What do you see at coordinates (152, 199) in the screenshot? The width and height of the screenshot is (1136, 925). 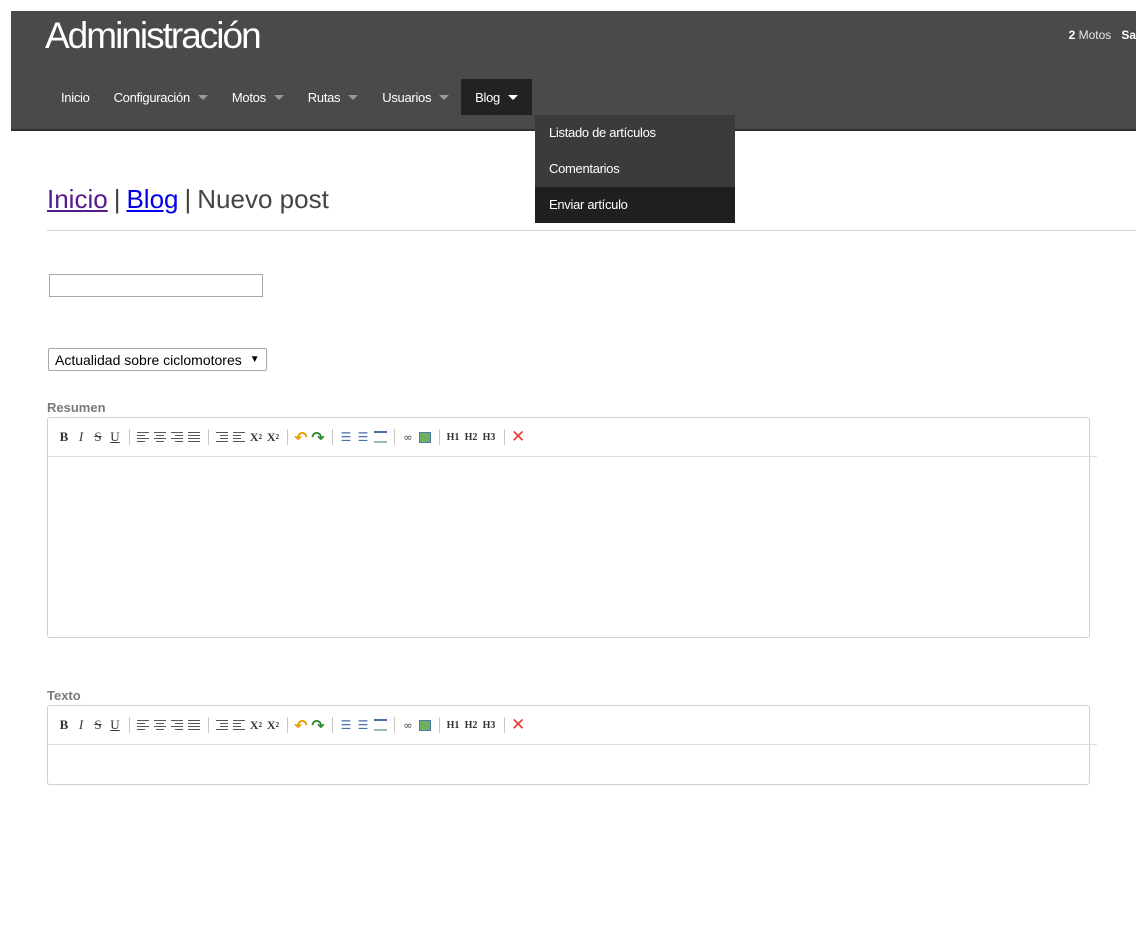 I see `breadcrumb-blog-link: Blog` at bounding box center [152, 199].